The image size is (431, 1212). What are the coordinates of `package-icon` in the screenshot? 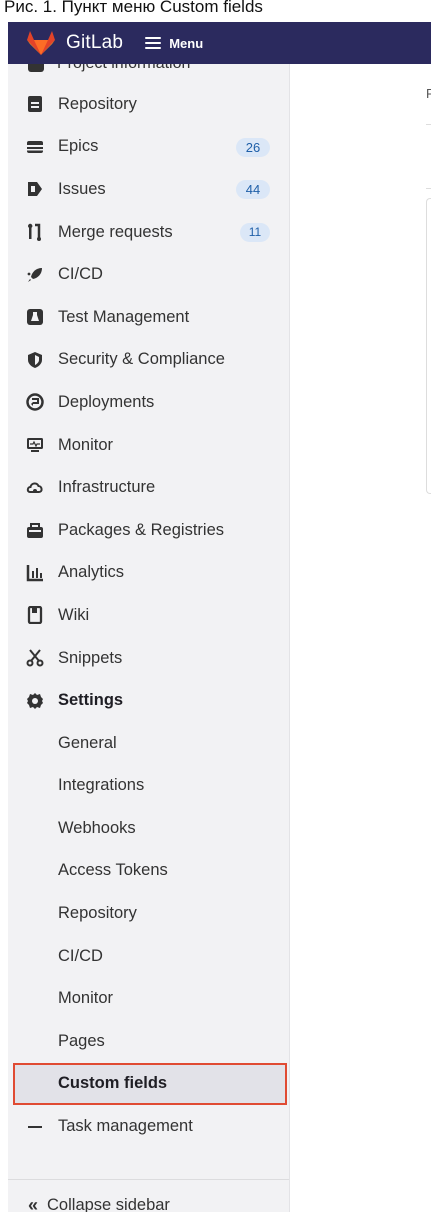 It's located at (35, 530).